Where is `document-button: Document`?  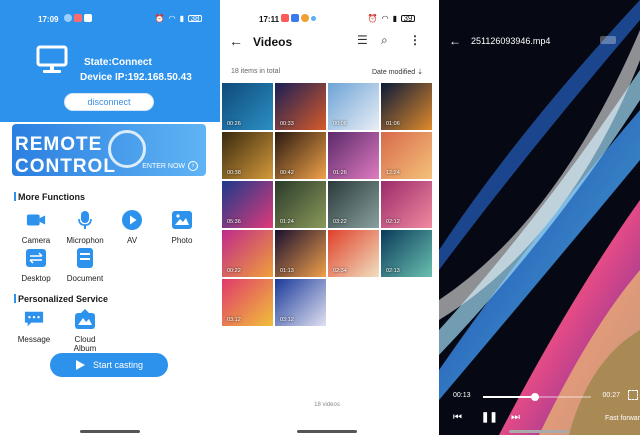
document-button: Document is located at coordinates (85, 265).